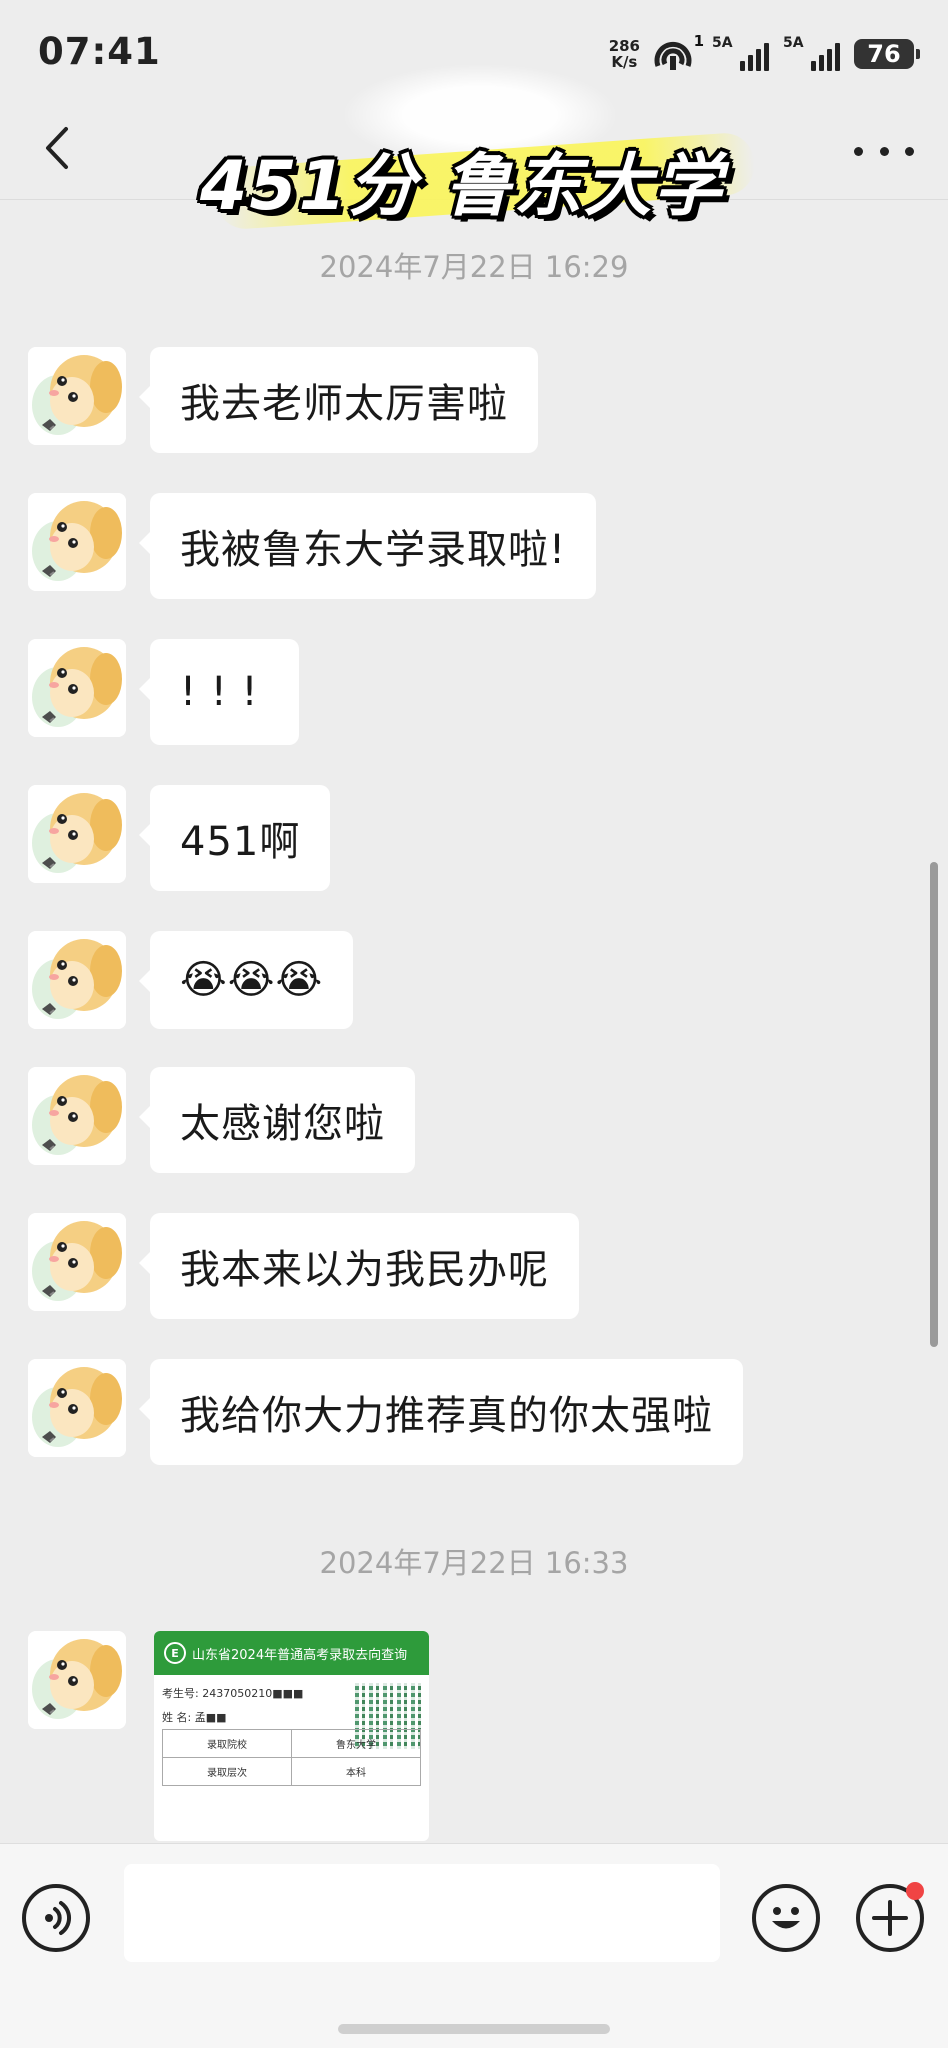 The image size is (948, 2048). What do you see at coordinates (367, 546) in the screenshot?
I see `message-bubble: 我被鲁东大学录取啦!` at bounding box center [367, 546].